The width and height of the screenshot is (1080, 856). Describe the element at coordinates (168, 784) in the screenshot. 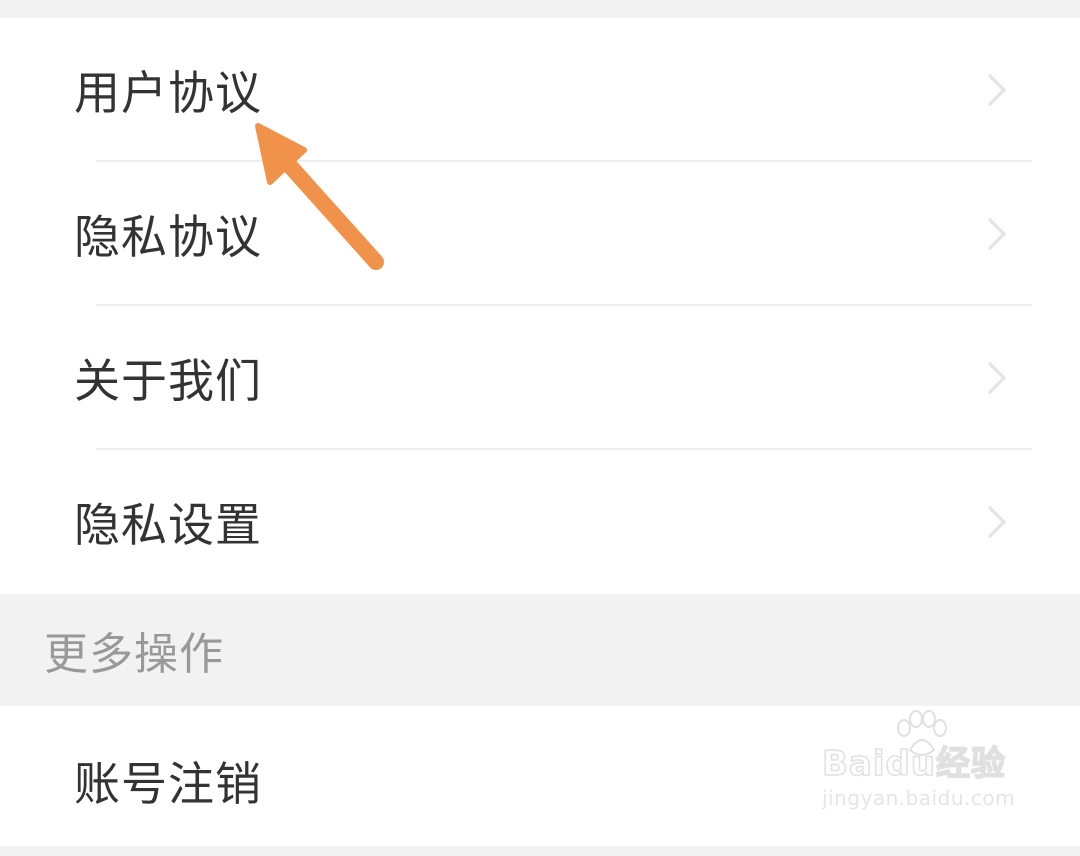

I see `settings-item-label: 账号注销` at that location.